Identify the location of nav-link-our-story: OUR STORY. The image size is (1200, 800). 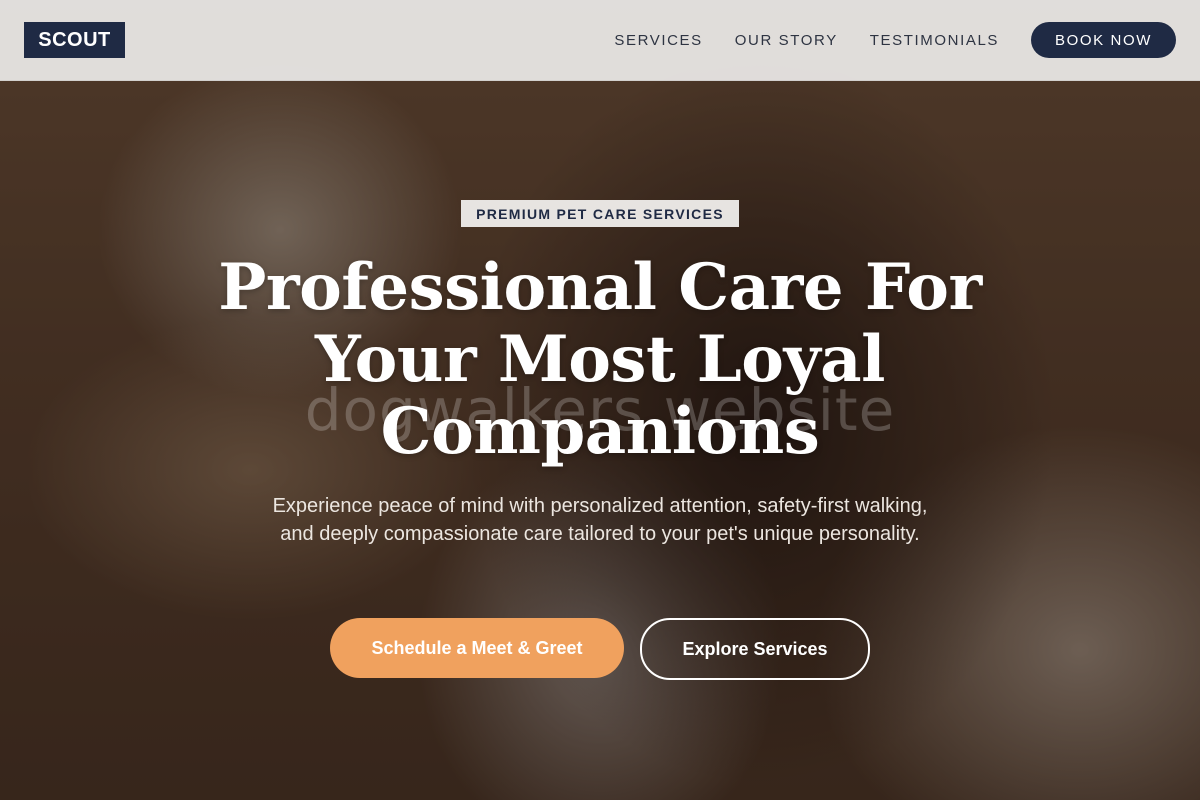
(786, 40).